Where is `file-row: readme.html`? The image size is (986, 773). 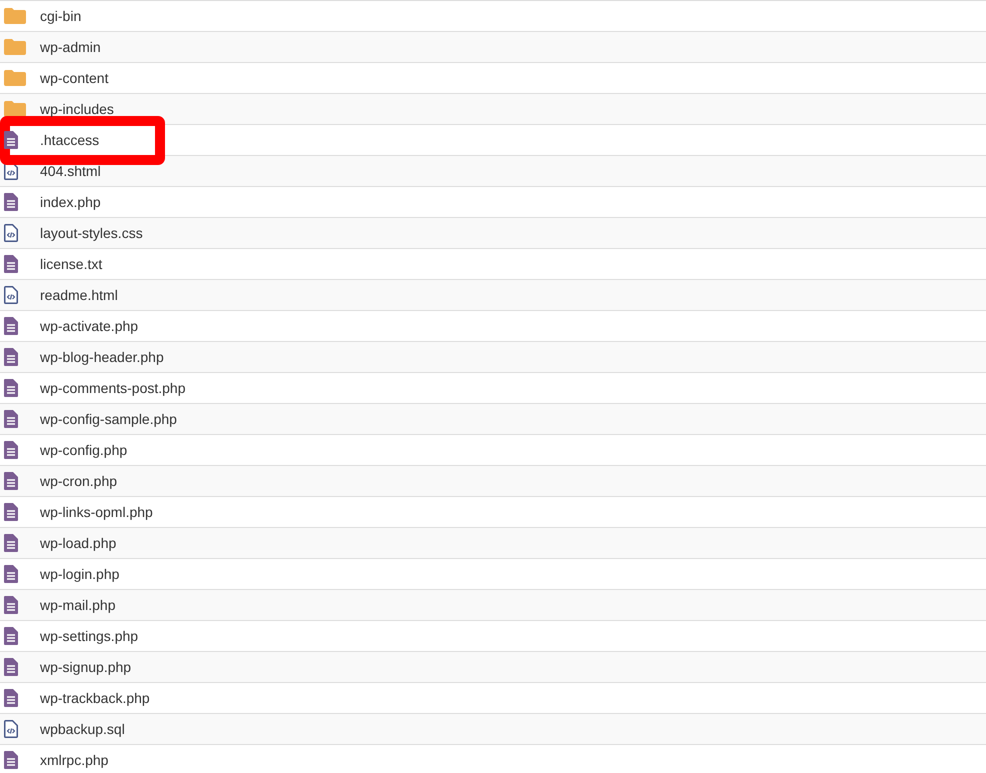
file-row: readme.html is located at coordinates (493, 295).